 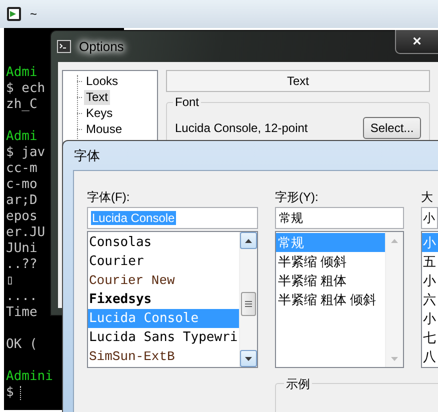 What do you see at coordinates (10, 281) in the screenshot?
I see `terminal-line: ▯` at bounding box center [10, 281].